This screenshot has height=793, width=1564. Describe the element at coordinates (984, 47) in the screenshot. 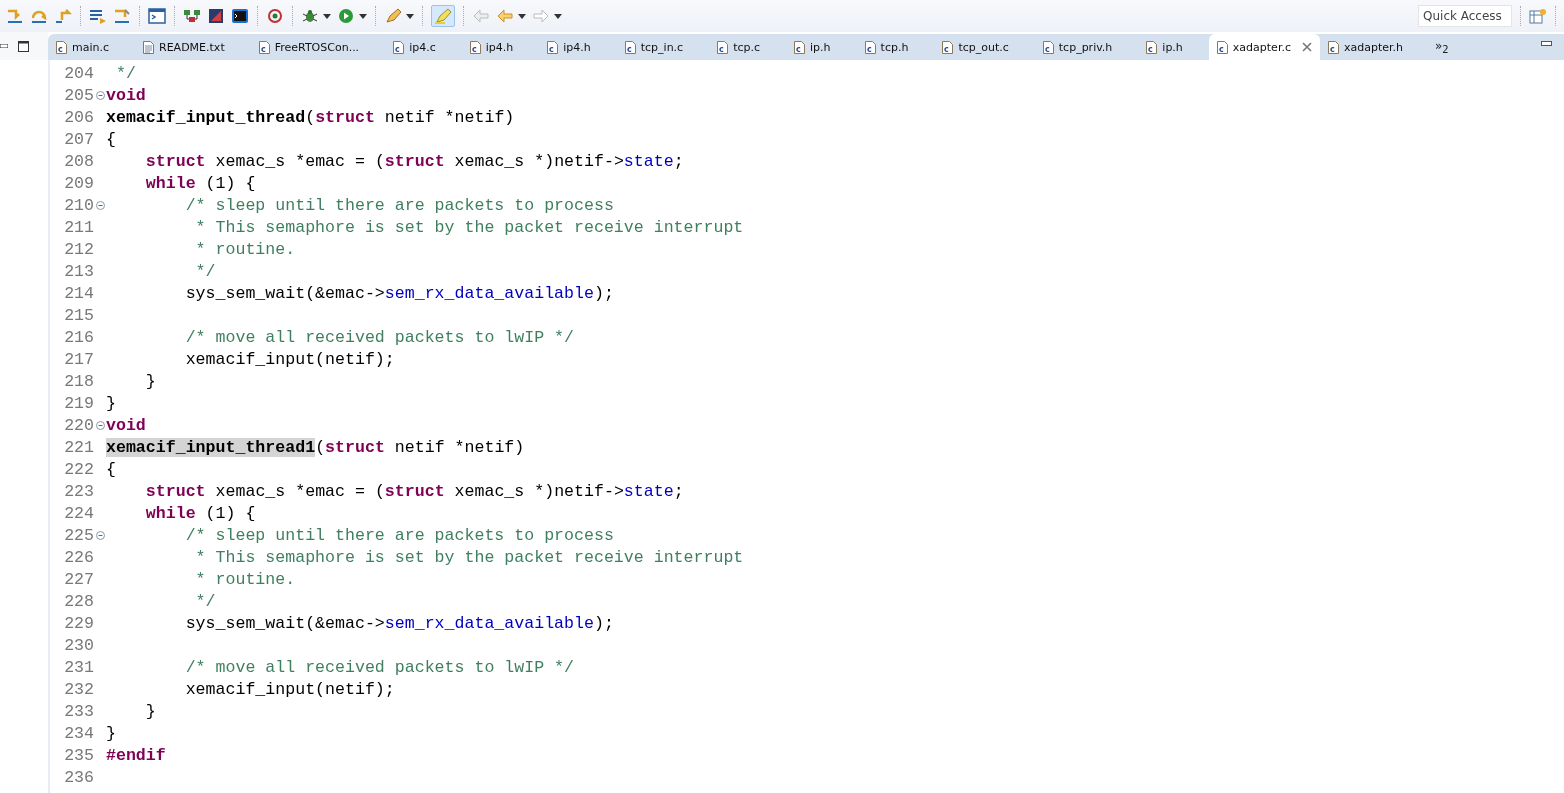

I see `editor-tab: c tcp_out.c` at that location.